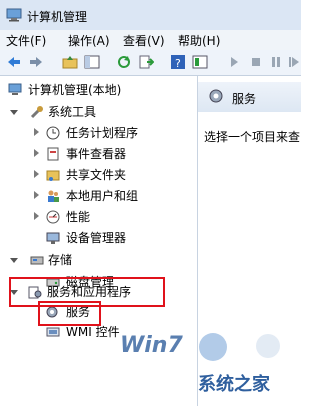 The width and height of the screenshot is (320, 406). Describe the element at coordinates (78, 217) in the screenshot. I see `tree-label: 性能` at that location.